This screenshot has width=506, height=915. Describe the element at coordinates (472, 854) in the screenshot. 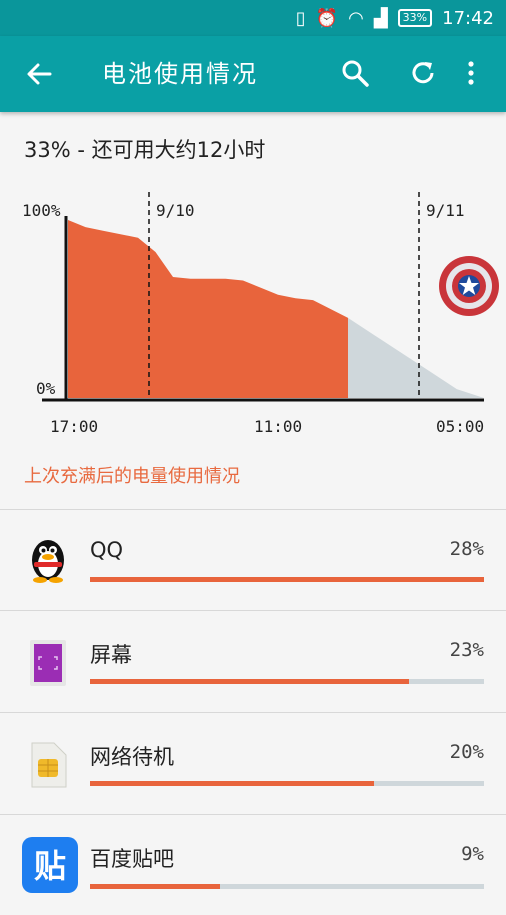

I see `app-percent: 9%` at that location.